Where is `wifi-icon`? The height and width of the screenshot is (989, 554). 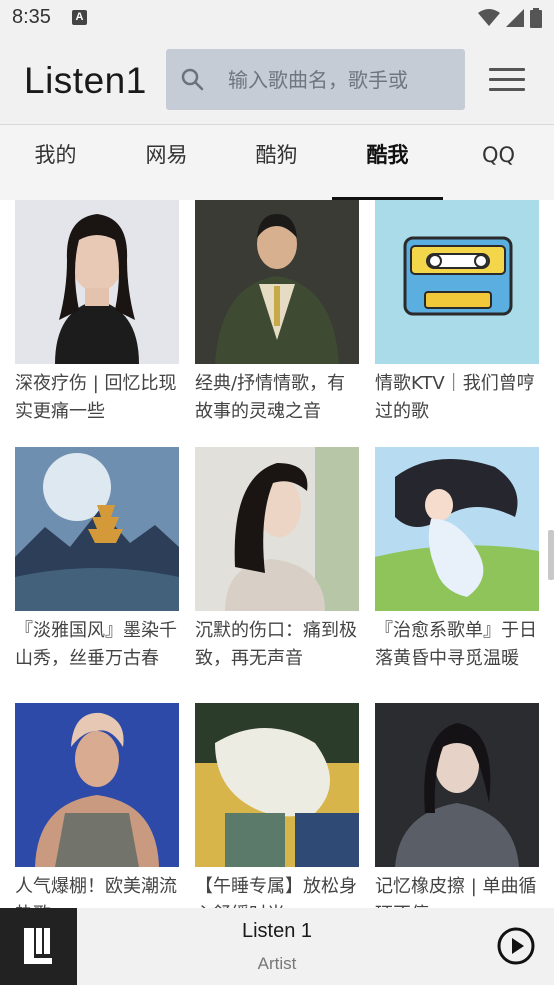 wifi-icon is located at coordinates (489, 17).